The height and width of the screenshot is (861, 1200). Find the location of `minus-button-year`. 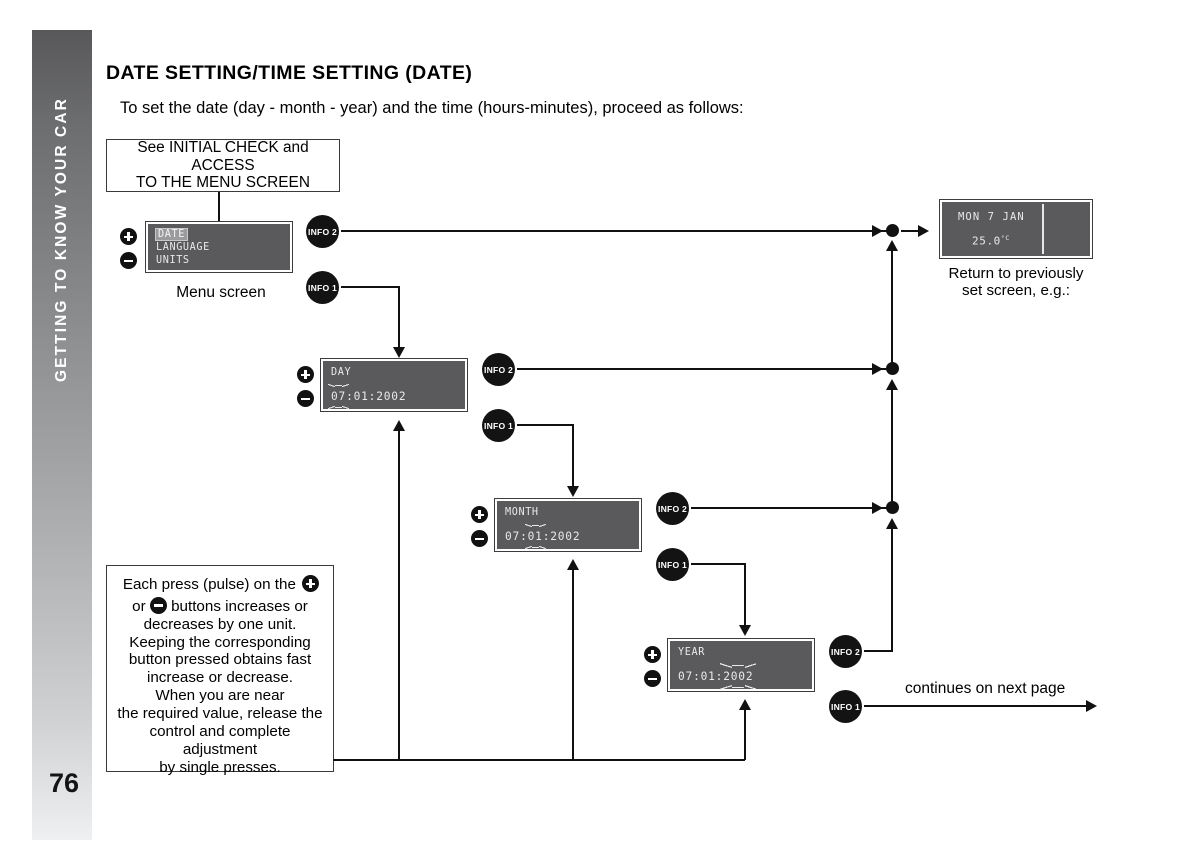

minus-button-year is located at coordinates (652, 678).